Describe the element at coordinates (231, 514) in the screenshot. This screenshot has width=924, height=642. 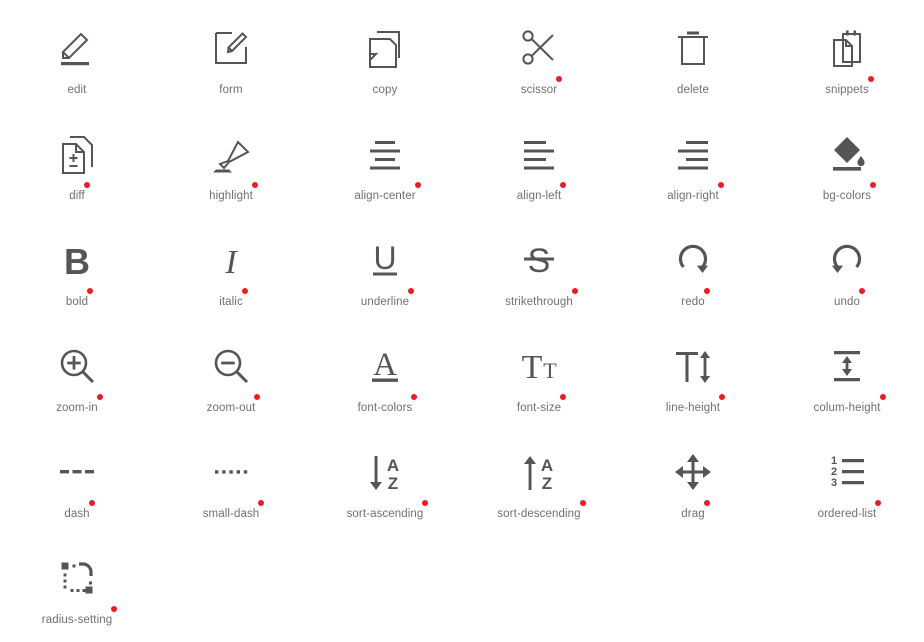
I see `icon-label: small-dash` at that location.